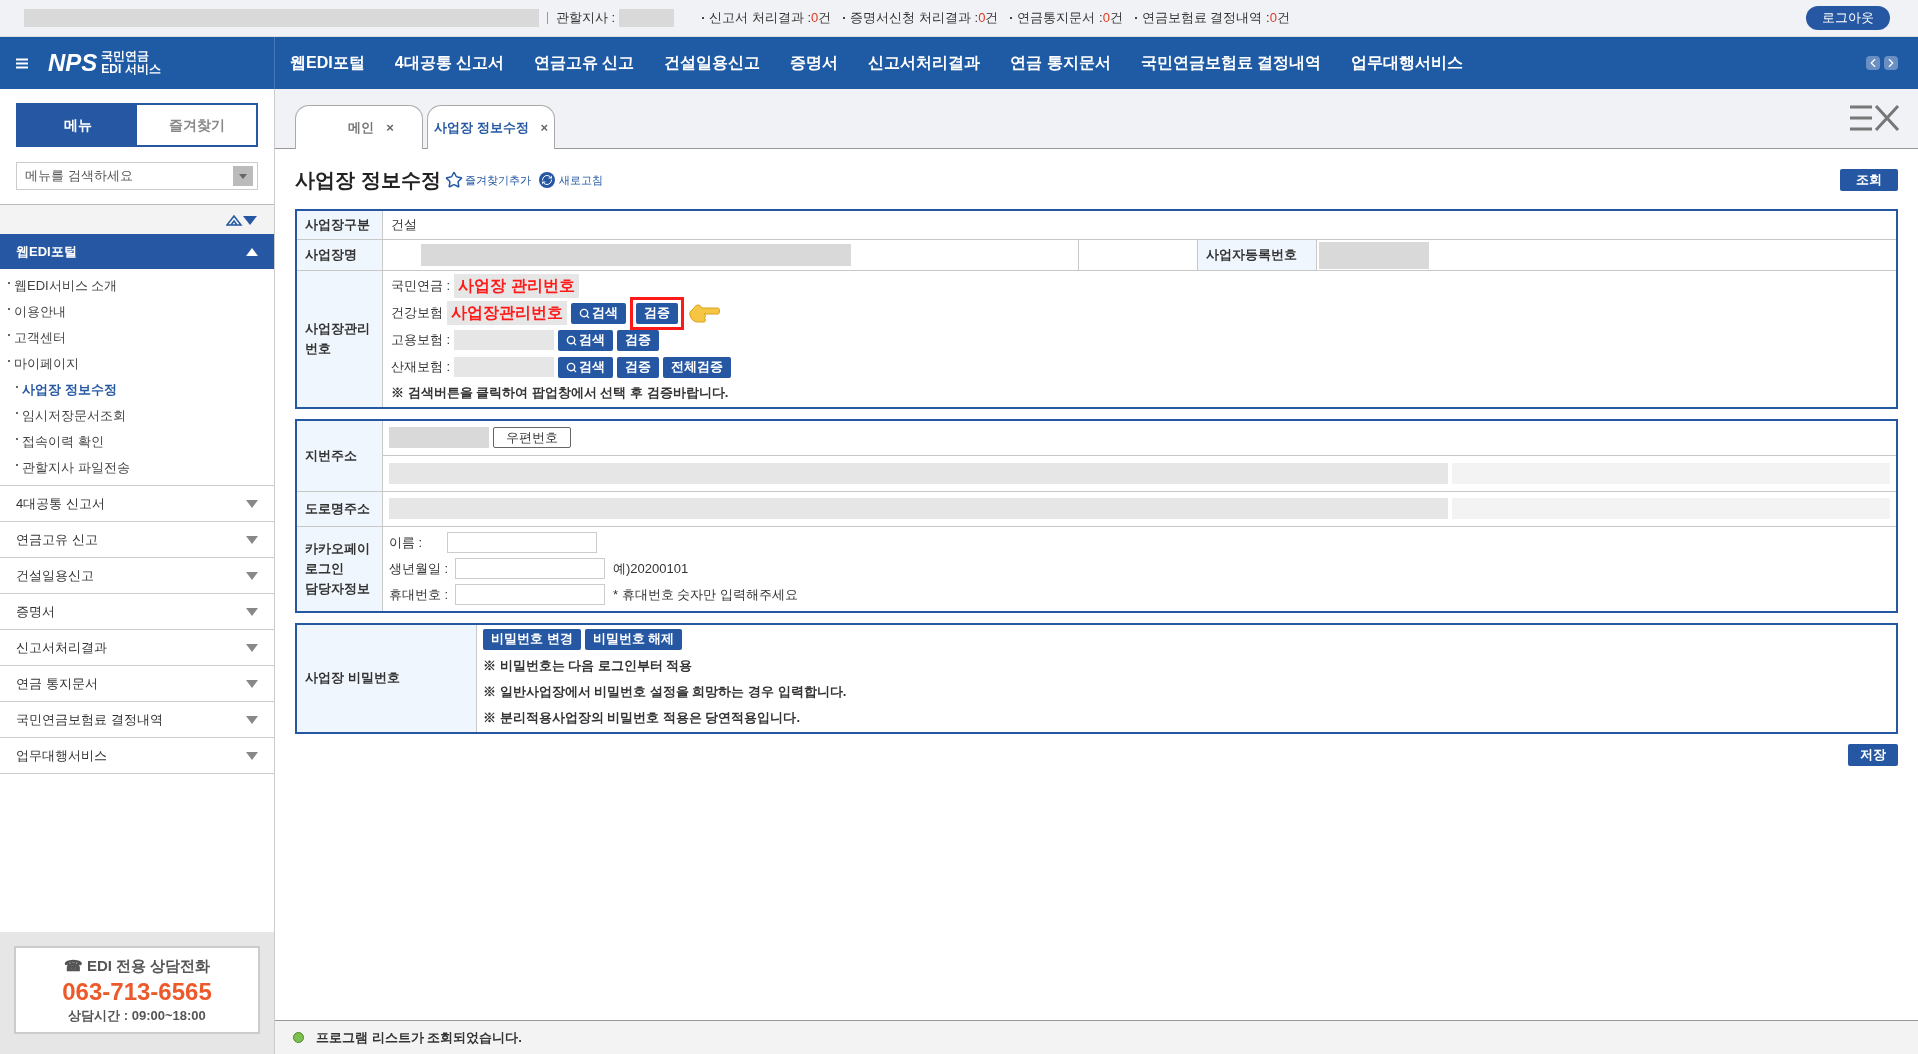 This screenshot has width=1918, height=1054. I want to click on nav-item: 신고서처리결과, so click(924, 63).